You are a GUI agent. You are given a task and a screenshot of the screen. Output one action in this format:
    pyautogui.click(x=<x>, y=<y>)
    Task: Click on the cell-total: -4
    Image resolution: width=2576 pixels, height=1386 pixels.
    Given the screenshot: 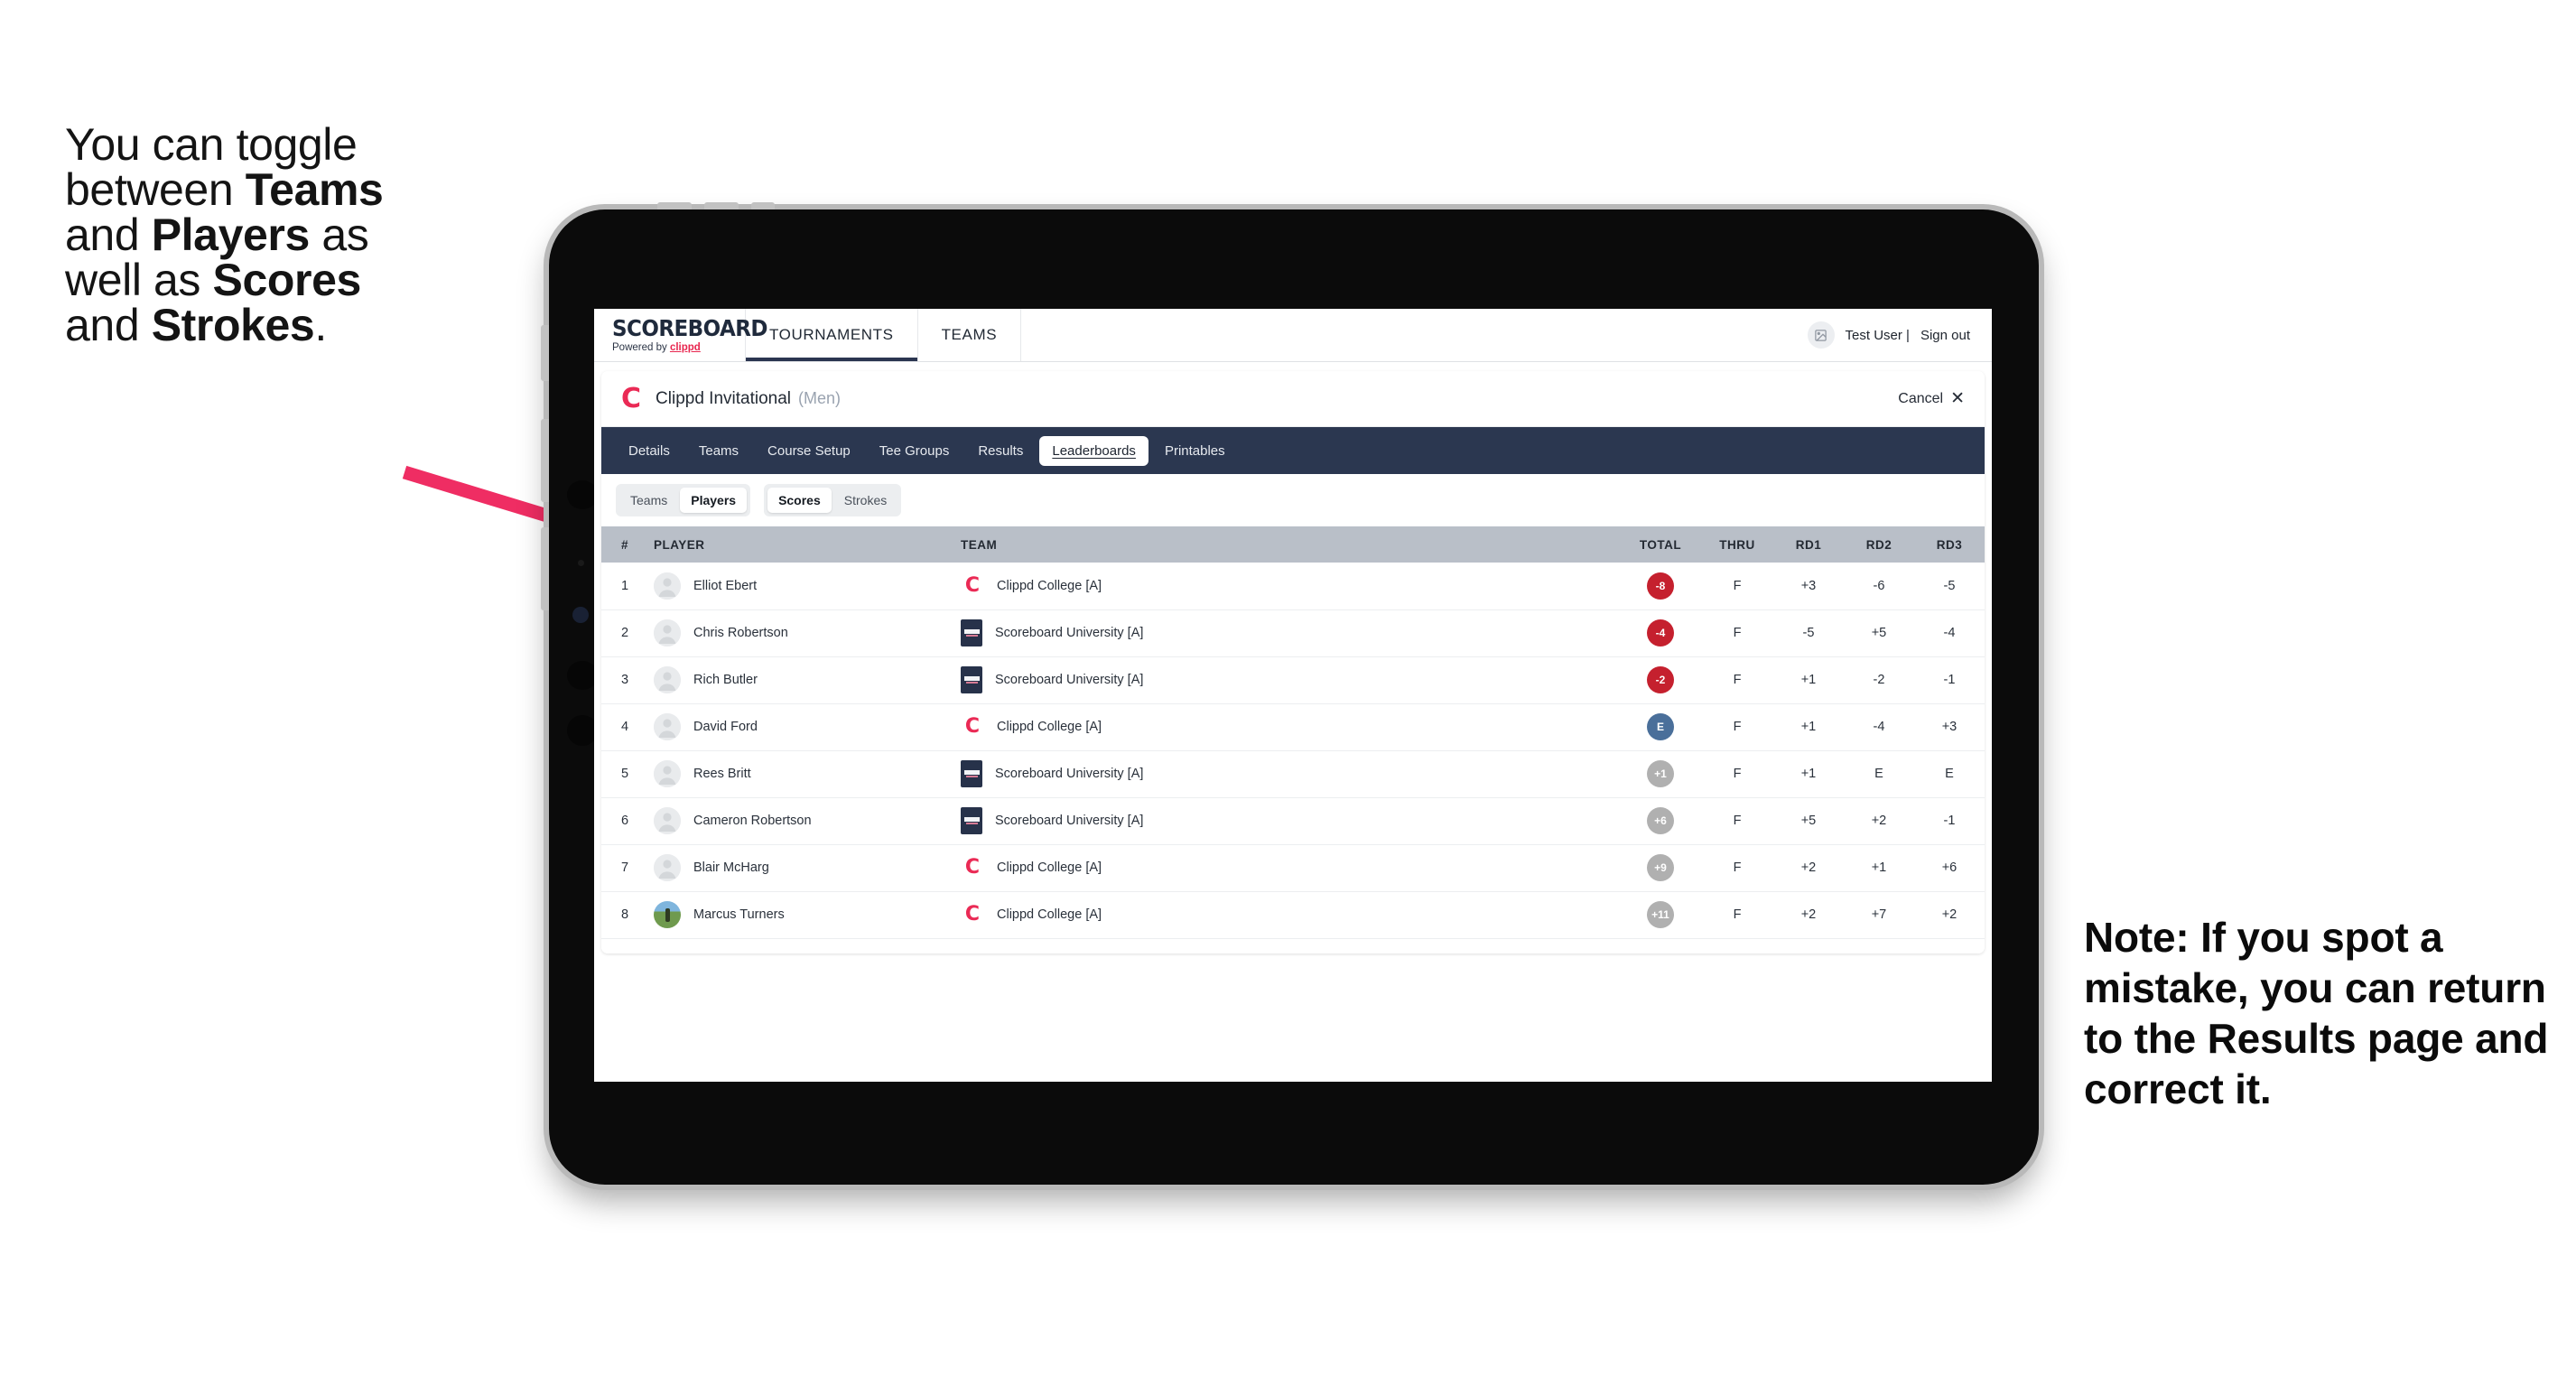 What is the action you would take?
    pyautogui.click(x=1660, y=633)
    